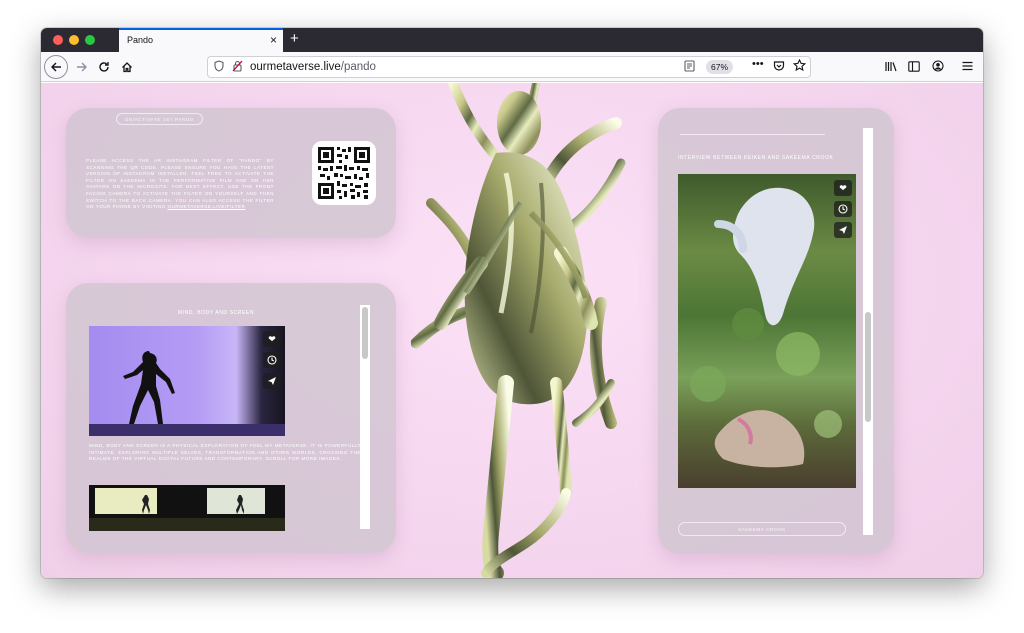 This screenshot has height=633, width=1024. Describe the element at coordinates (358, 67) in the screenshot. I see `url-path: /pando` at that location.